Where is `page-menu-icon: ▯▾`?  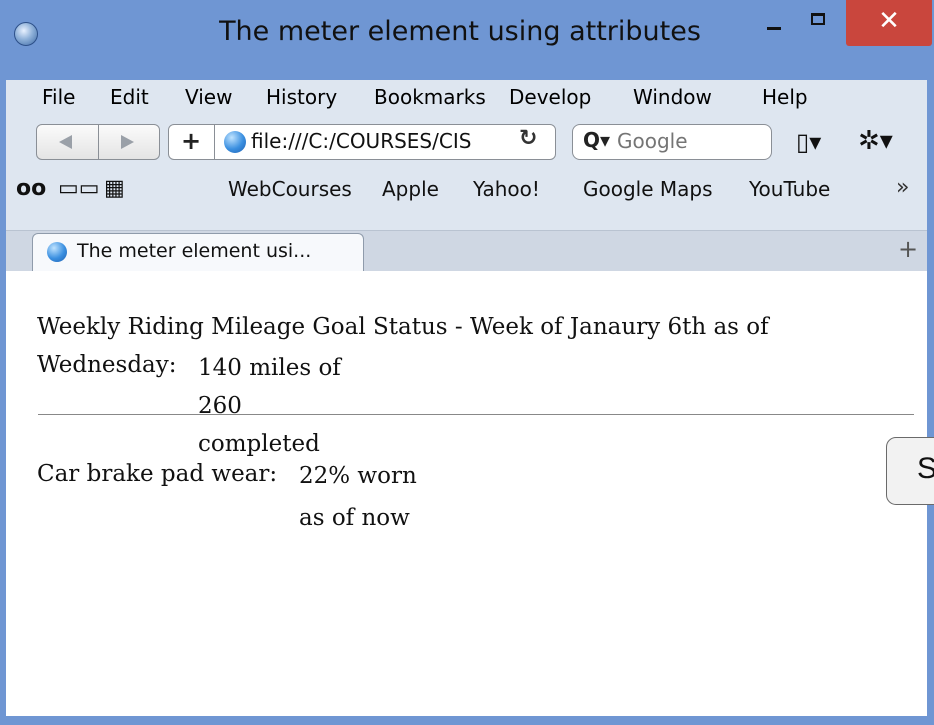 page-menu-icon: ▯▾ is located at coordinates (808, 142).